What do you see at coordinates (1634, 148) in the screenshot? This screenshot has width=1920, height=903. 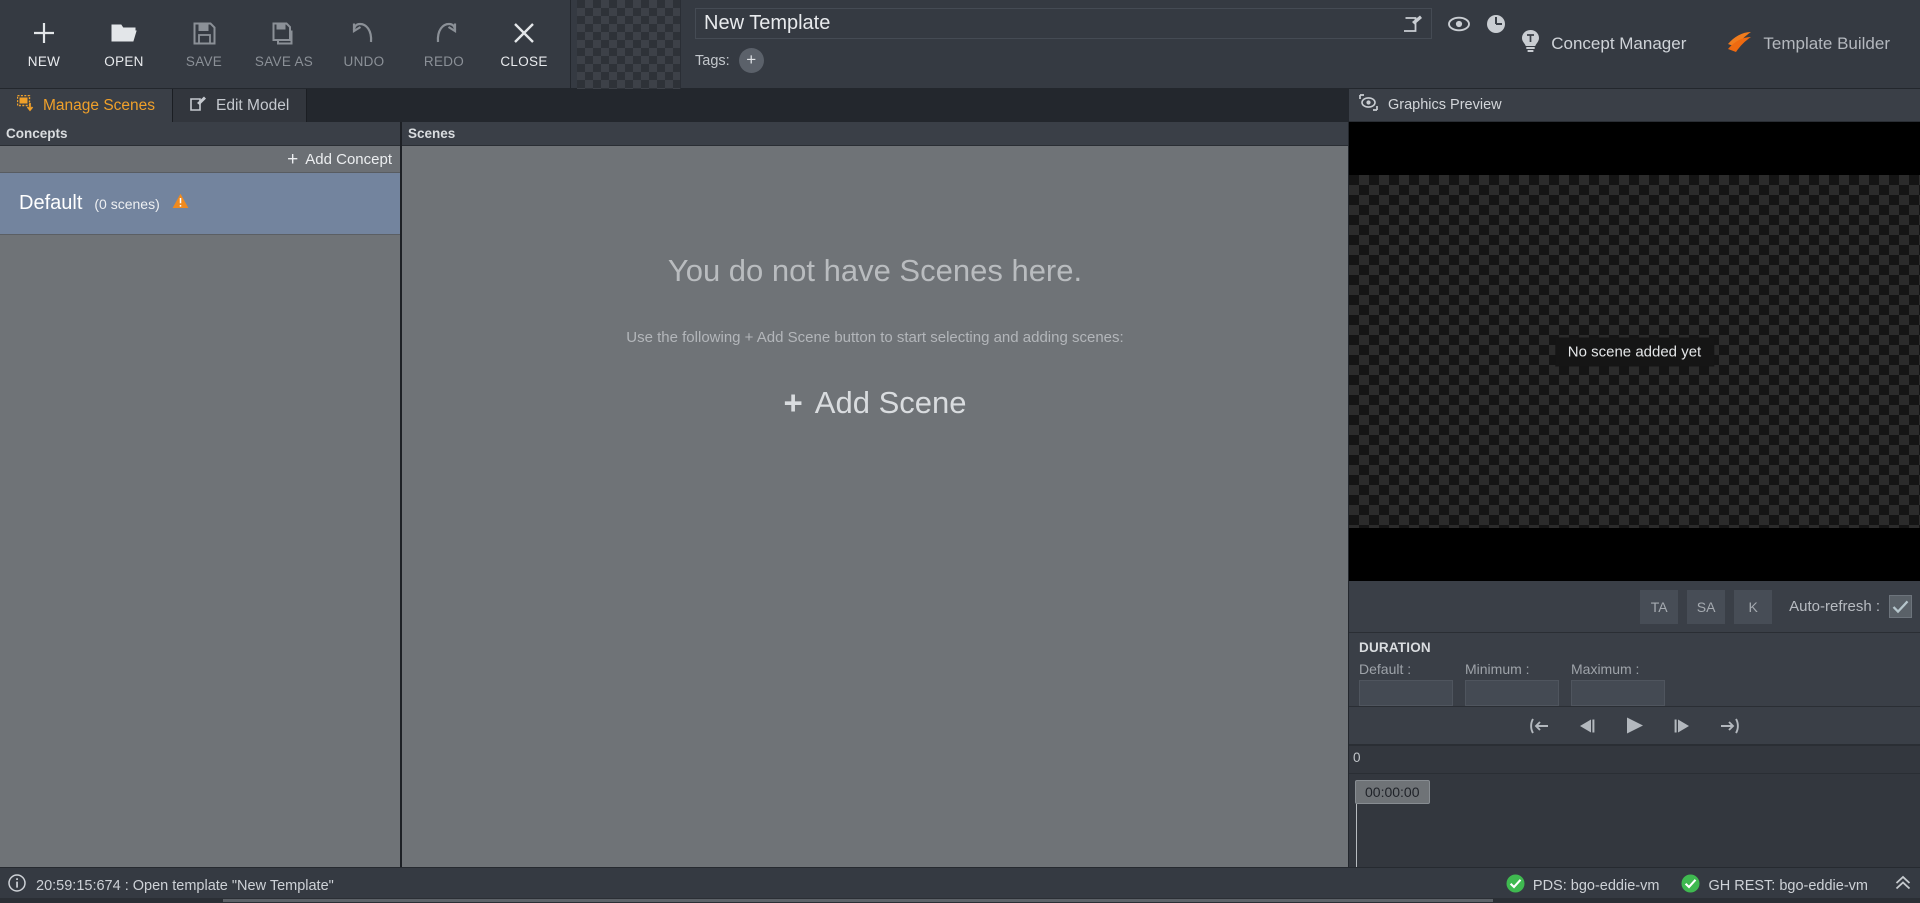 I see `preview-letterbox-top` at bounding box center [1634, 148].